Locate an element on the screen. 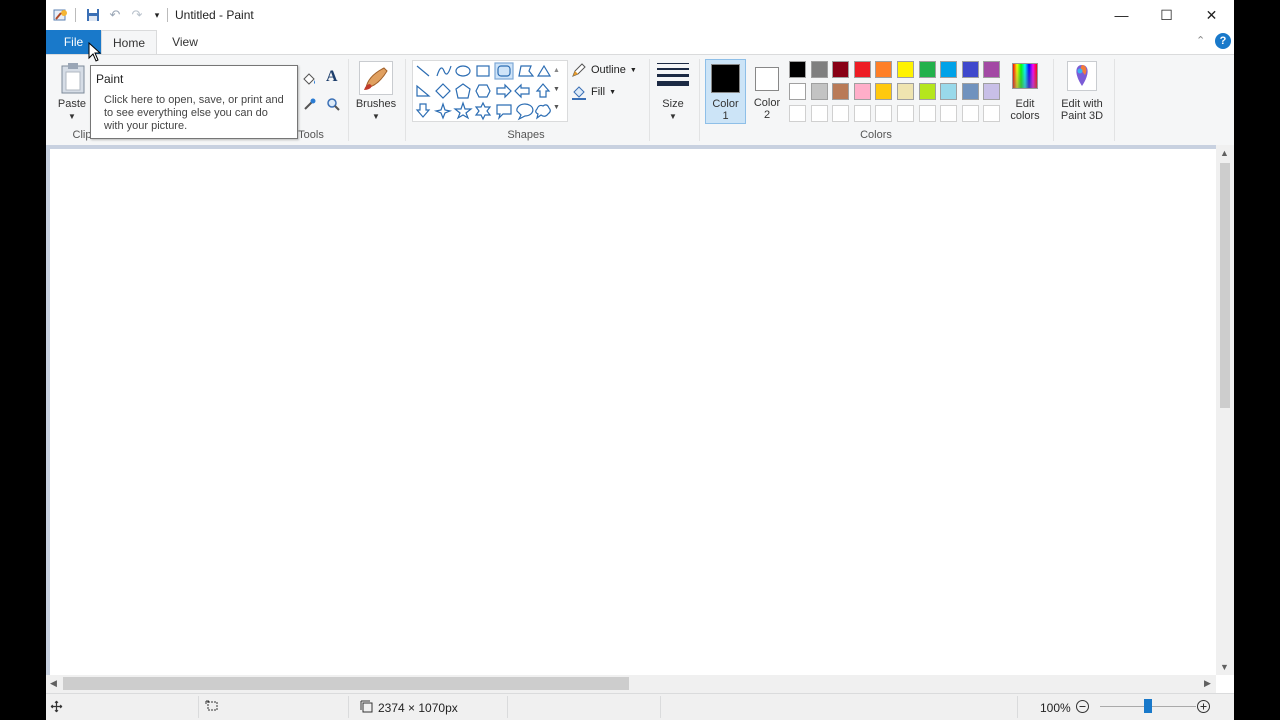 This screenshot has width=1280, height=720. shapes-scroll-down-icon: ▼ is located at coordinates (556, 89).